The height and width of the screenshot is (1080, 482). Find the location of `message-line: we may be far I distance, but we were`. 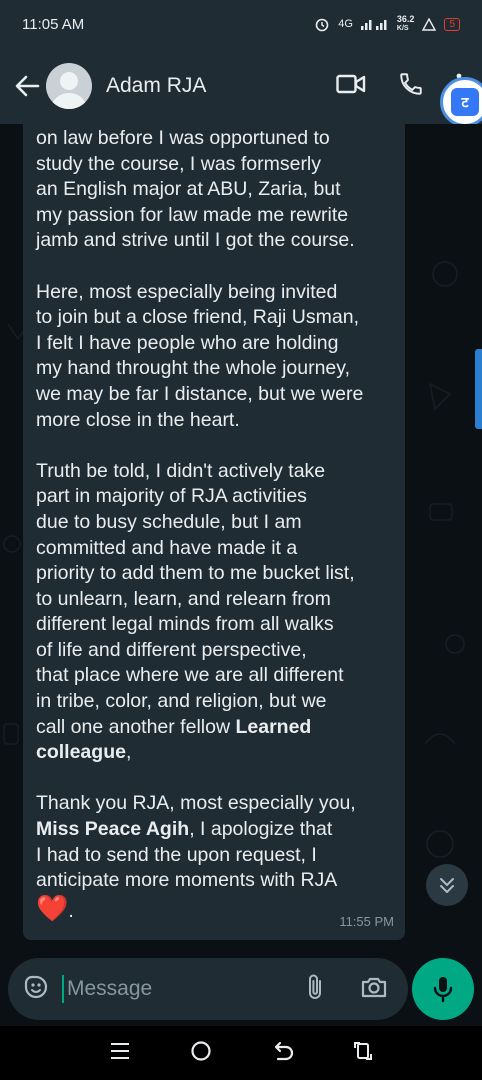

message-line: we may be far I distance, but we were is located at coordinates (200, 393).